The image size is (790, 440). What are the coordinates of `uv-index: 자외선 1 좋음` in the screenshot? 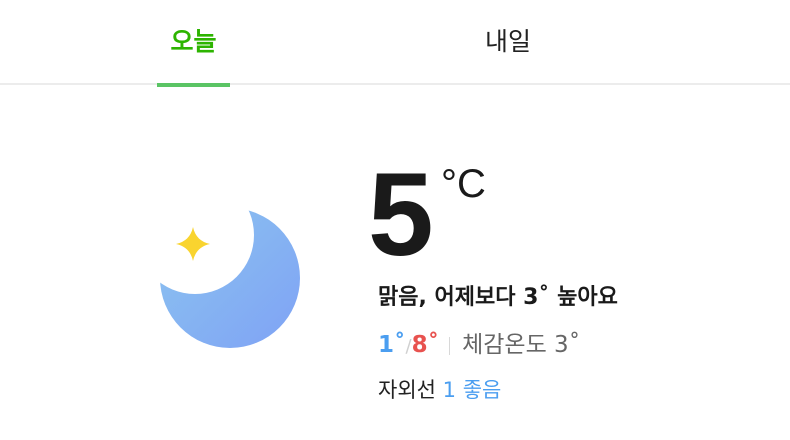 It's located at (439, 390).